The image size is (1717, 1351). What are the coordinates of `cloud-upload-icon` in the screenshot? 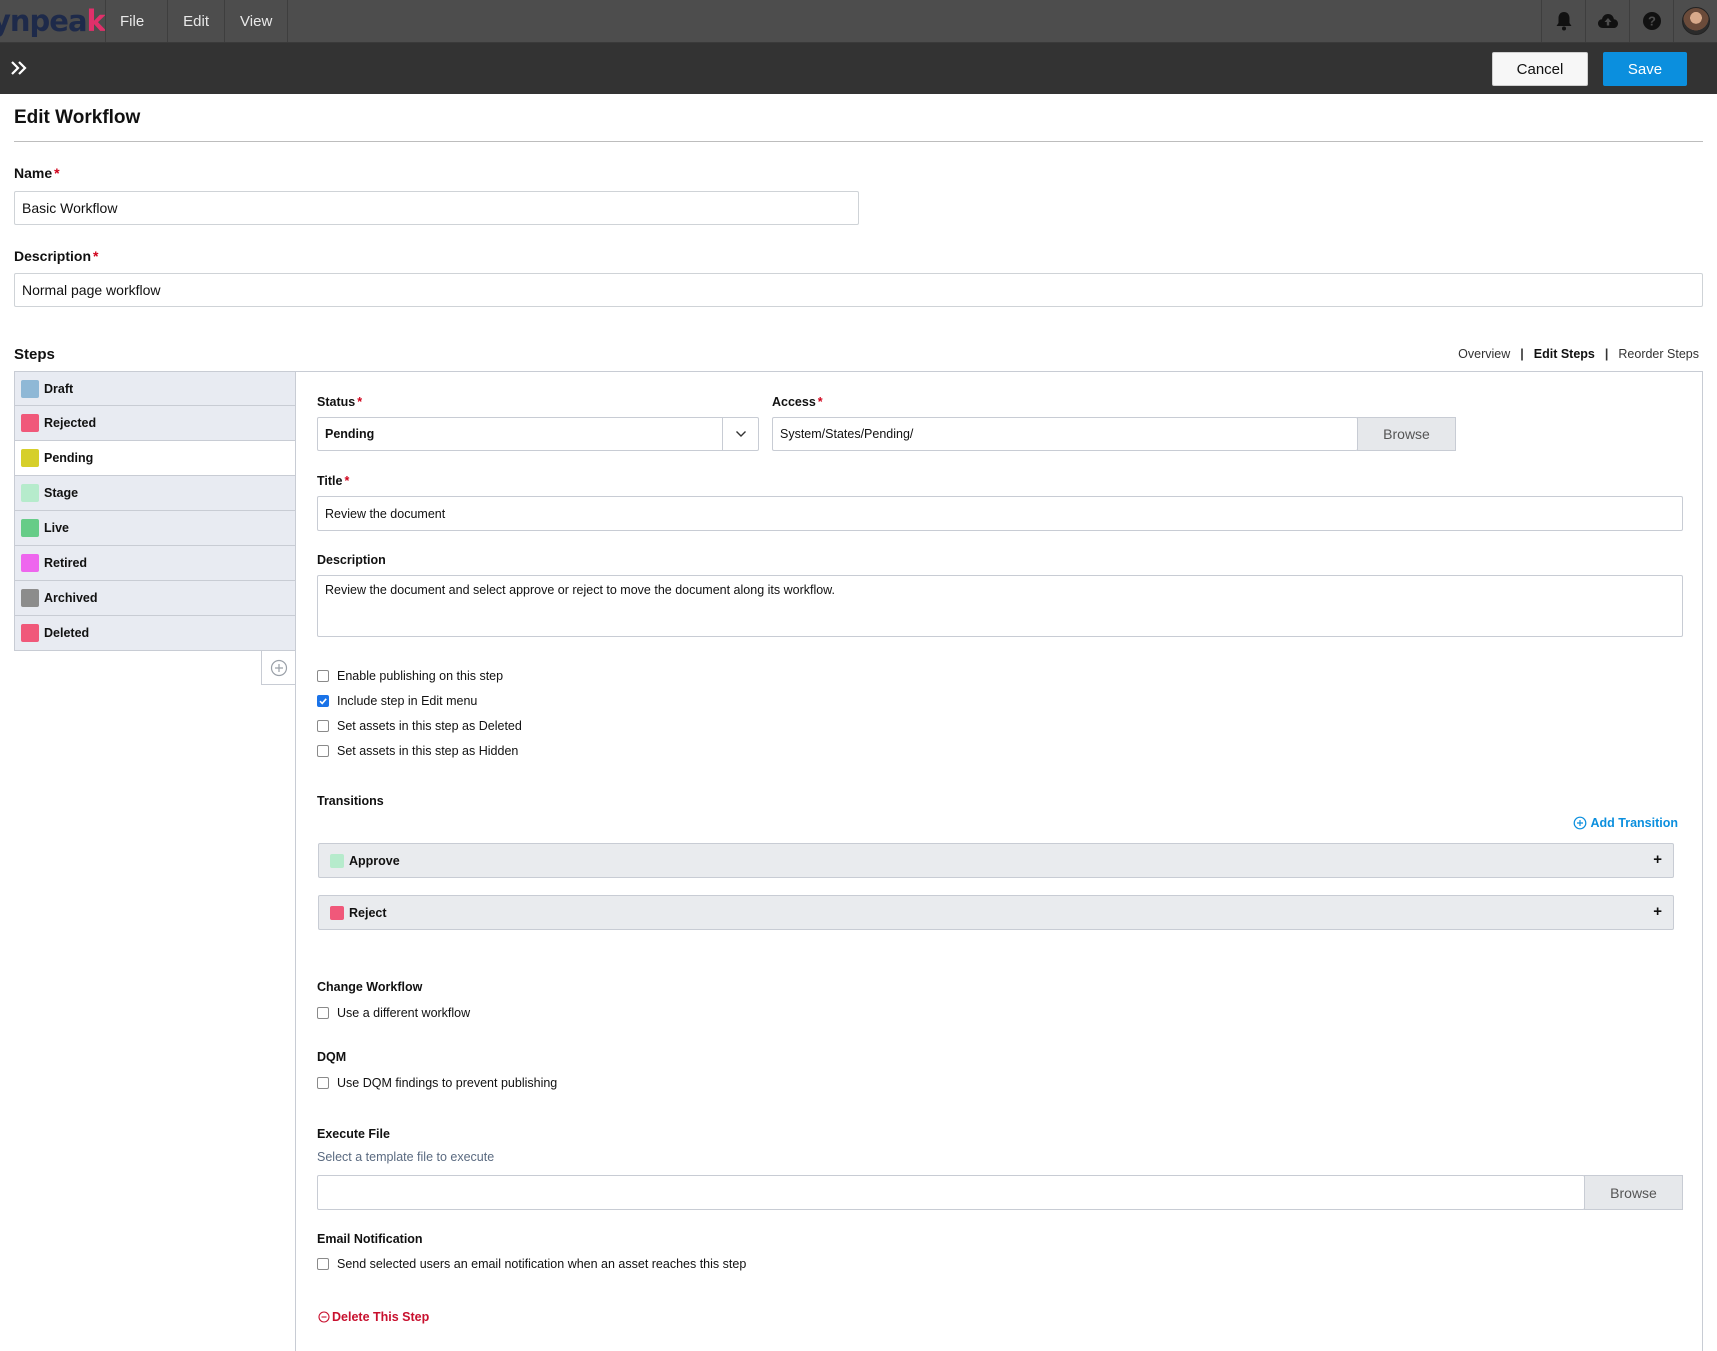 It's located at (1607, 21).